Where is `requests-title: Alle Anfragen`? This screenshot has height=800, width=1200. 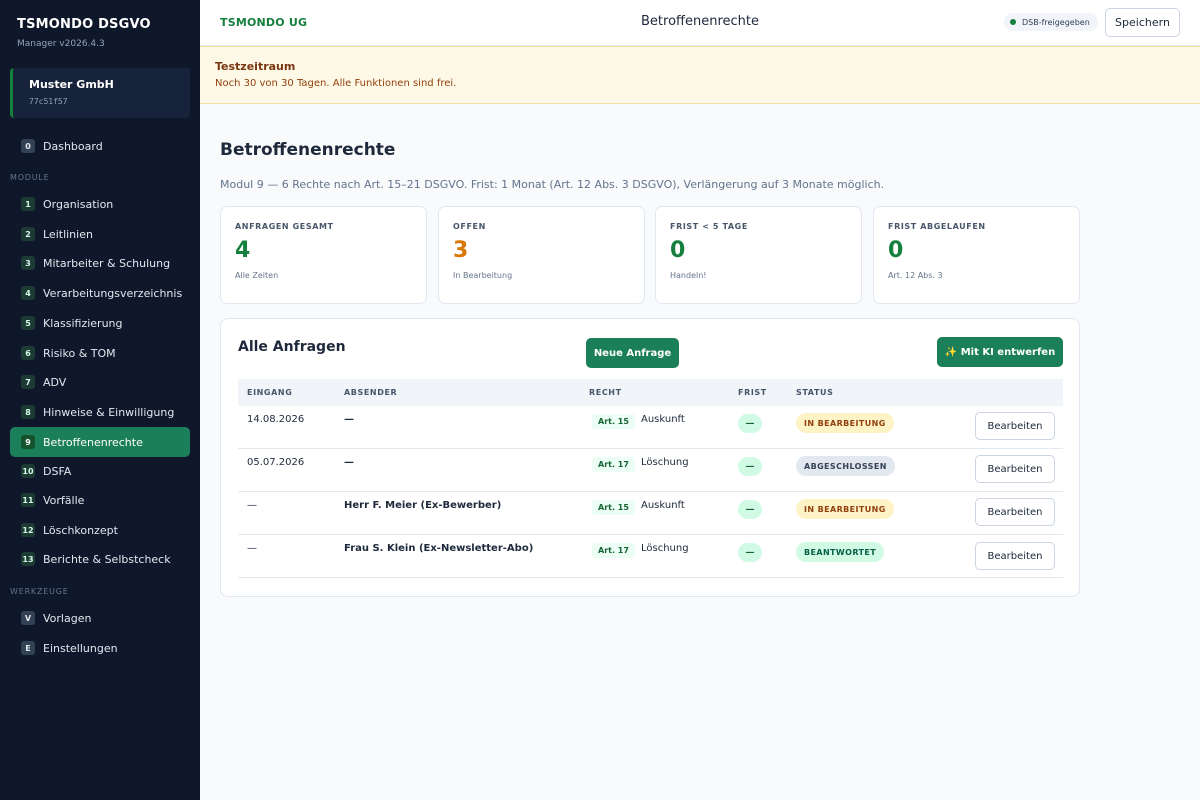 requests-title: Alle Anfragen is located at coordinates (292, 347).